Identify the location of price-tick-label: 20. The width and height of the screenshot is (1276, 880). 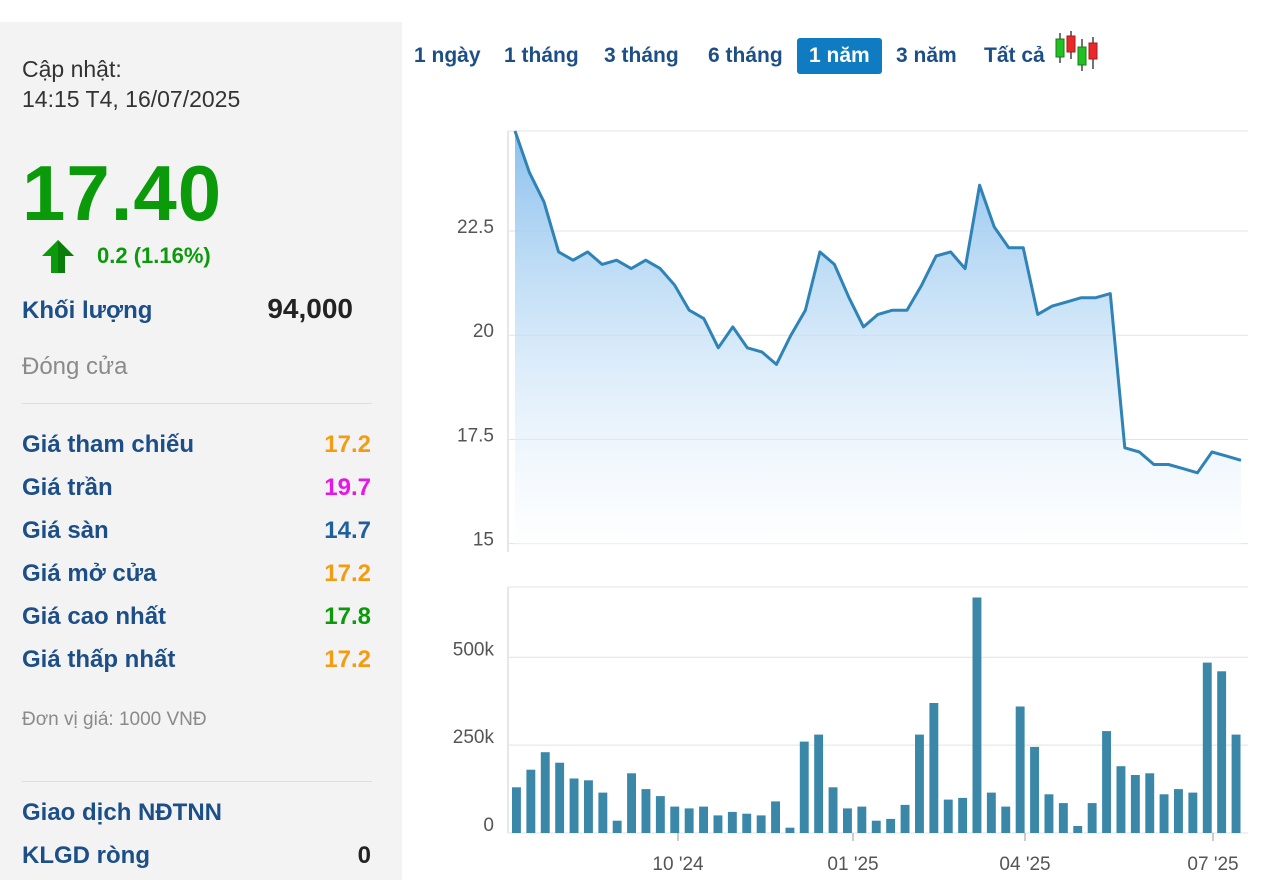
(483, 331).